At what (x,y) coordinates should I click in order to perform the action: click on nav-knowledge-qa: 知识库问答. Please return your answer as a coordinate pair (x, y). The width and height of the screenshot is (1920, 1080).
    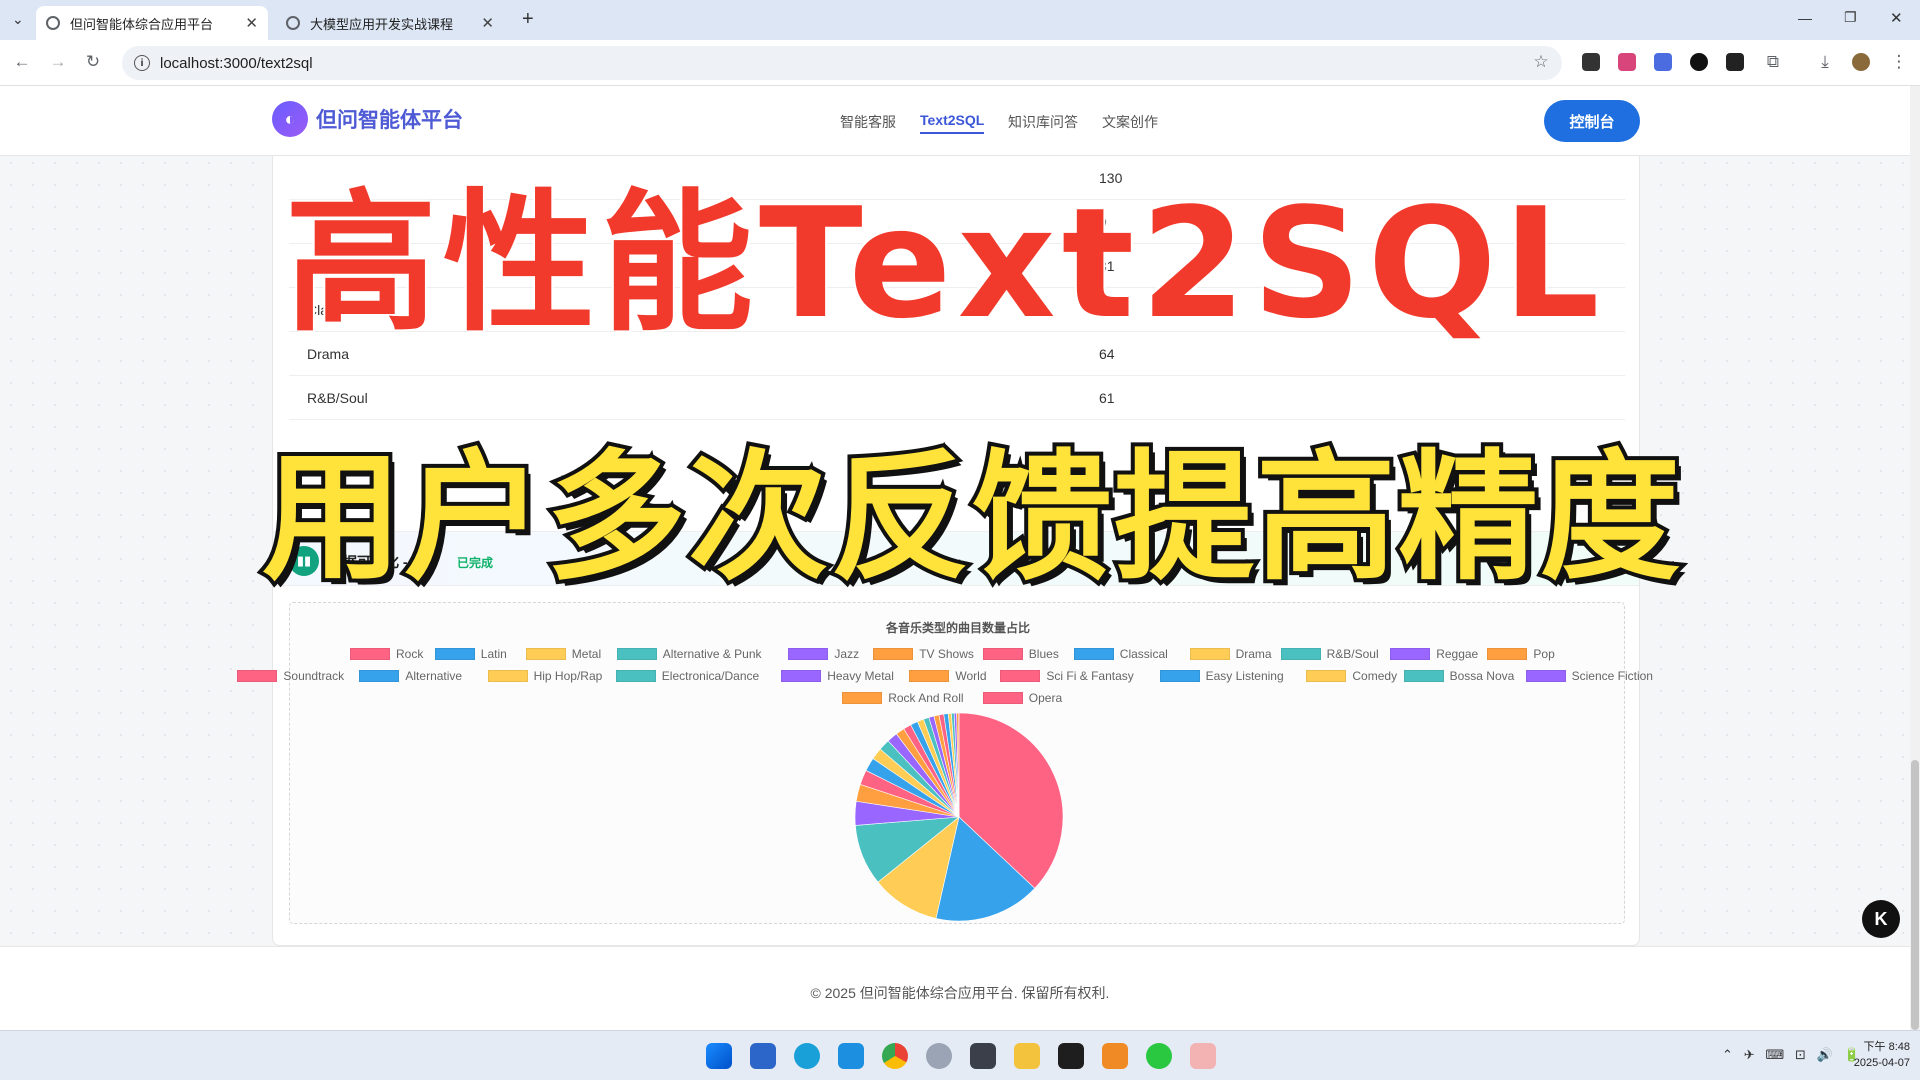
    Looking at the image, I should click on (1043, 122).